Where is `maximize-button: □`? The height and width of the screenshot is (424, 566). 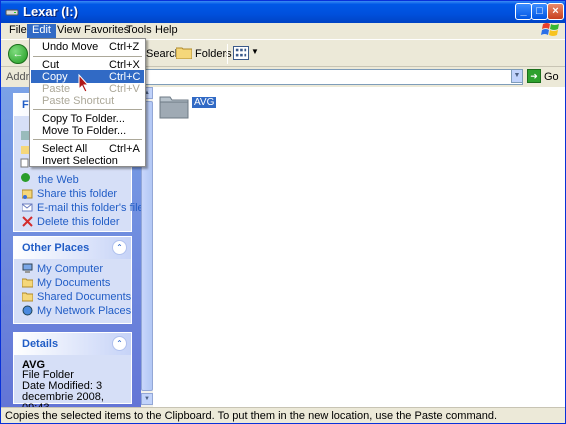 maximize-button: □ is located at coordinates (539, 11).